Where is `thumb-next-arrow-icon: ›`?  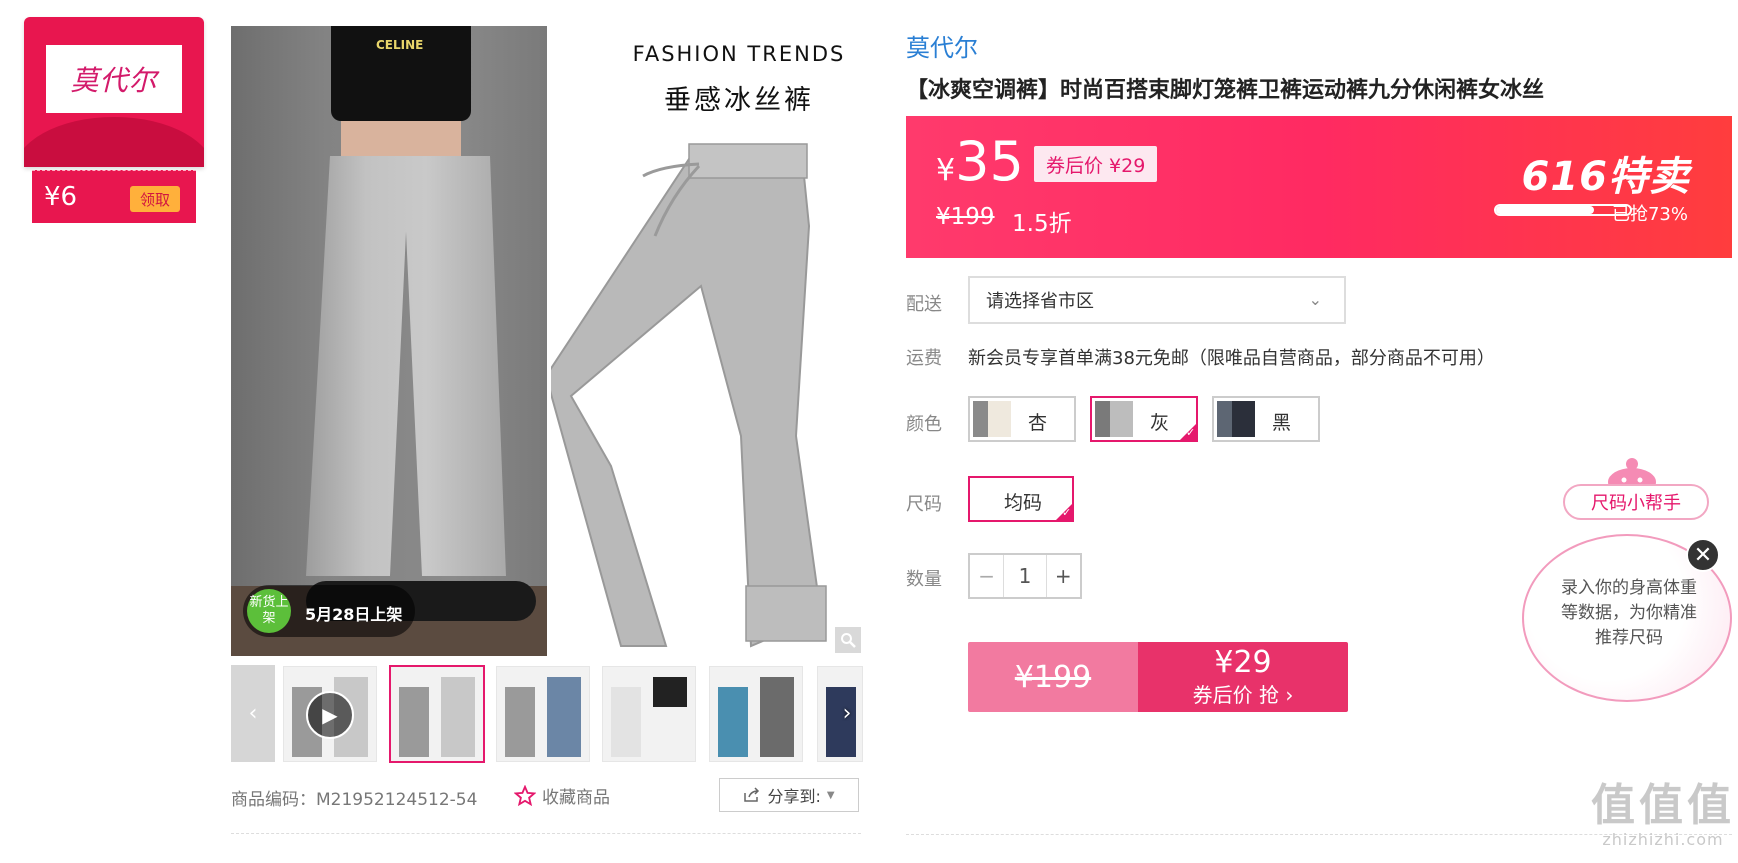
thumb-next-arrow-icon: › is located at coordinates (847, 713).